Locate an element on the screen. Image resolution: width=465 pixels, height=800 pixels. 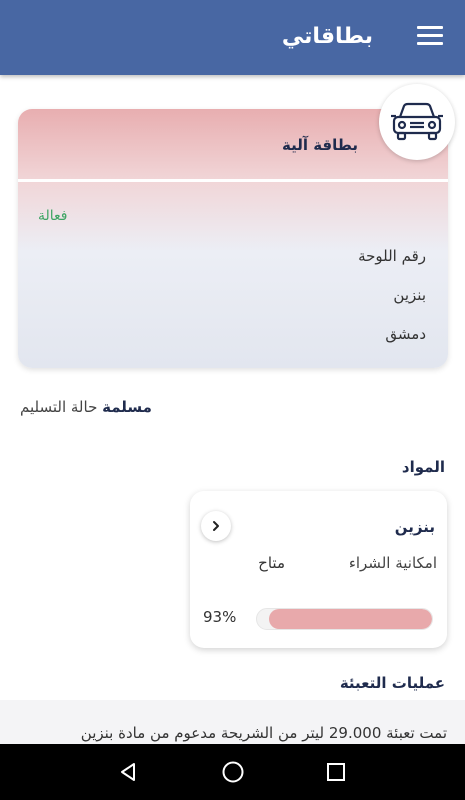
materials-title: المواد is located at coordinates (423, 467).